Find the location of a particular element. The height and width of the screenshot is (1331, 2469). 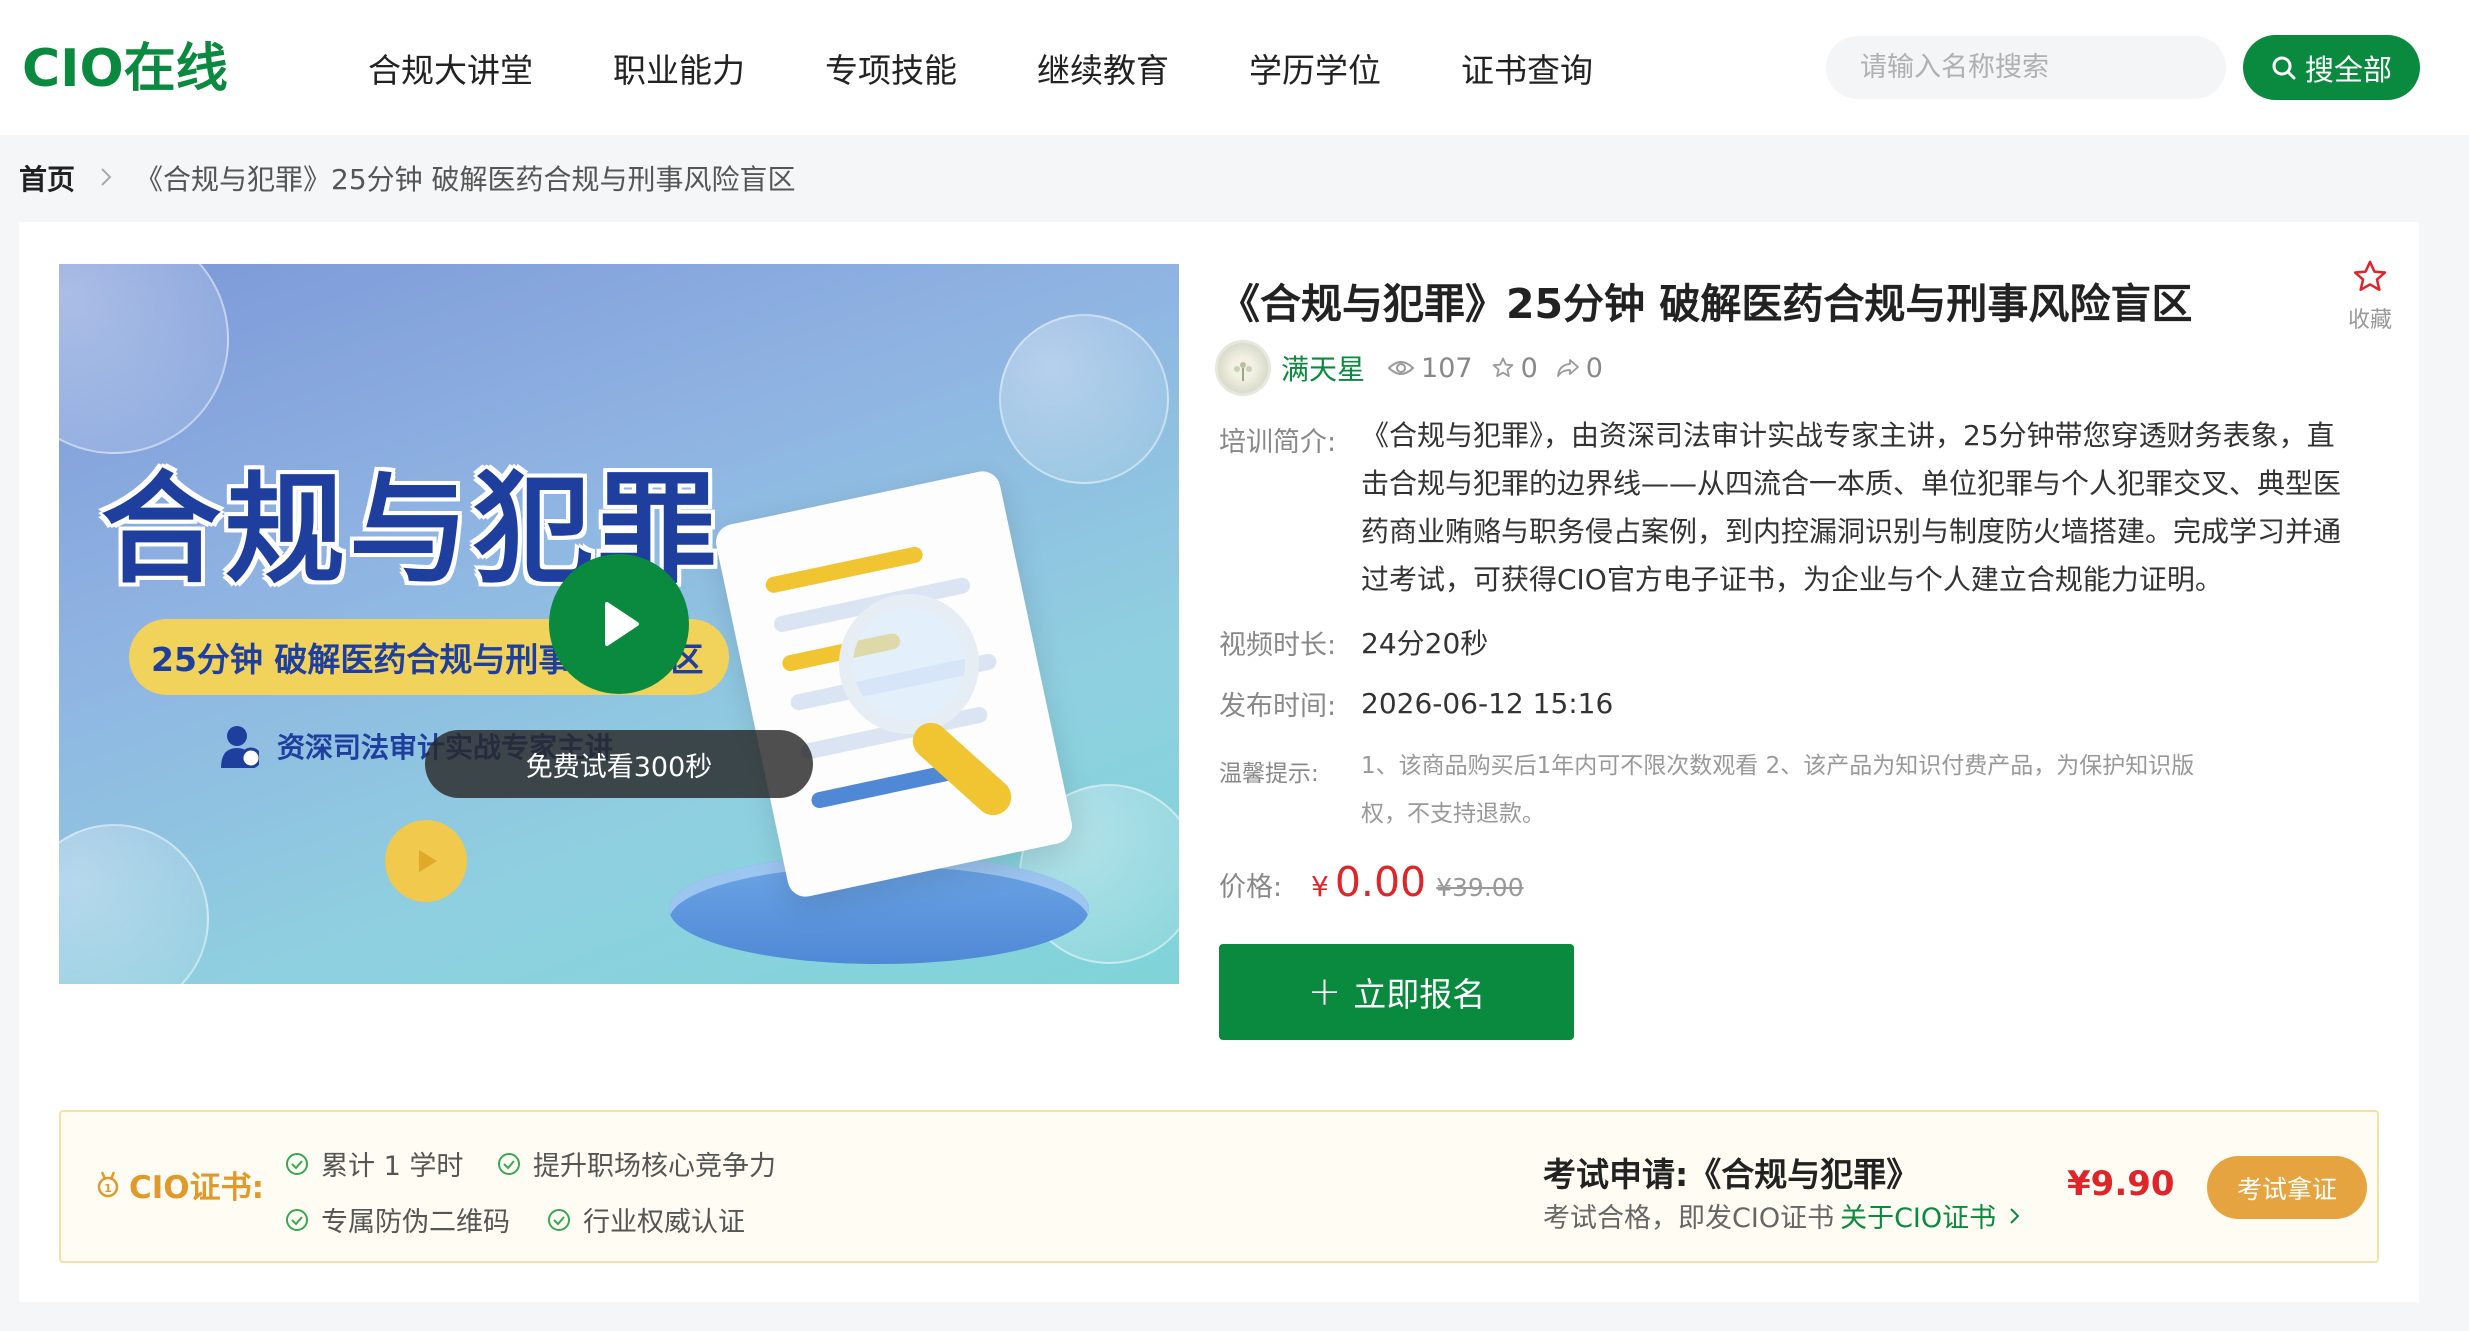

cert-feature: 专属防伪二维码 is located at coordinates (397, 1219).